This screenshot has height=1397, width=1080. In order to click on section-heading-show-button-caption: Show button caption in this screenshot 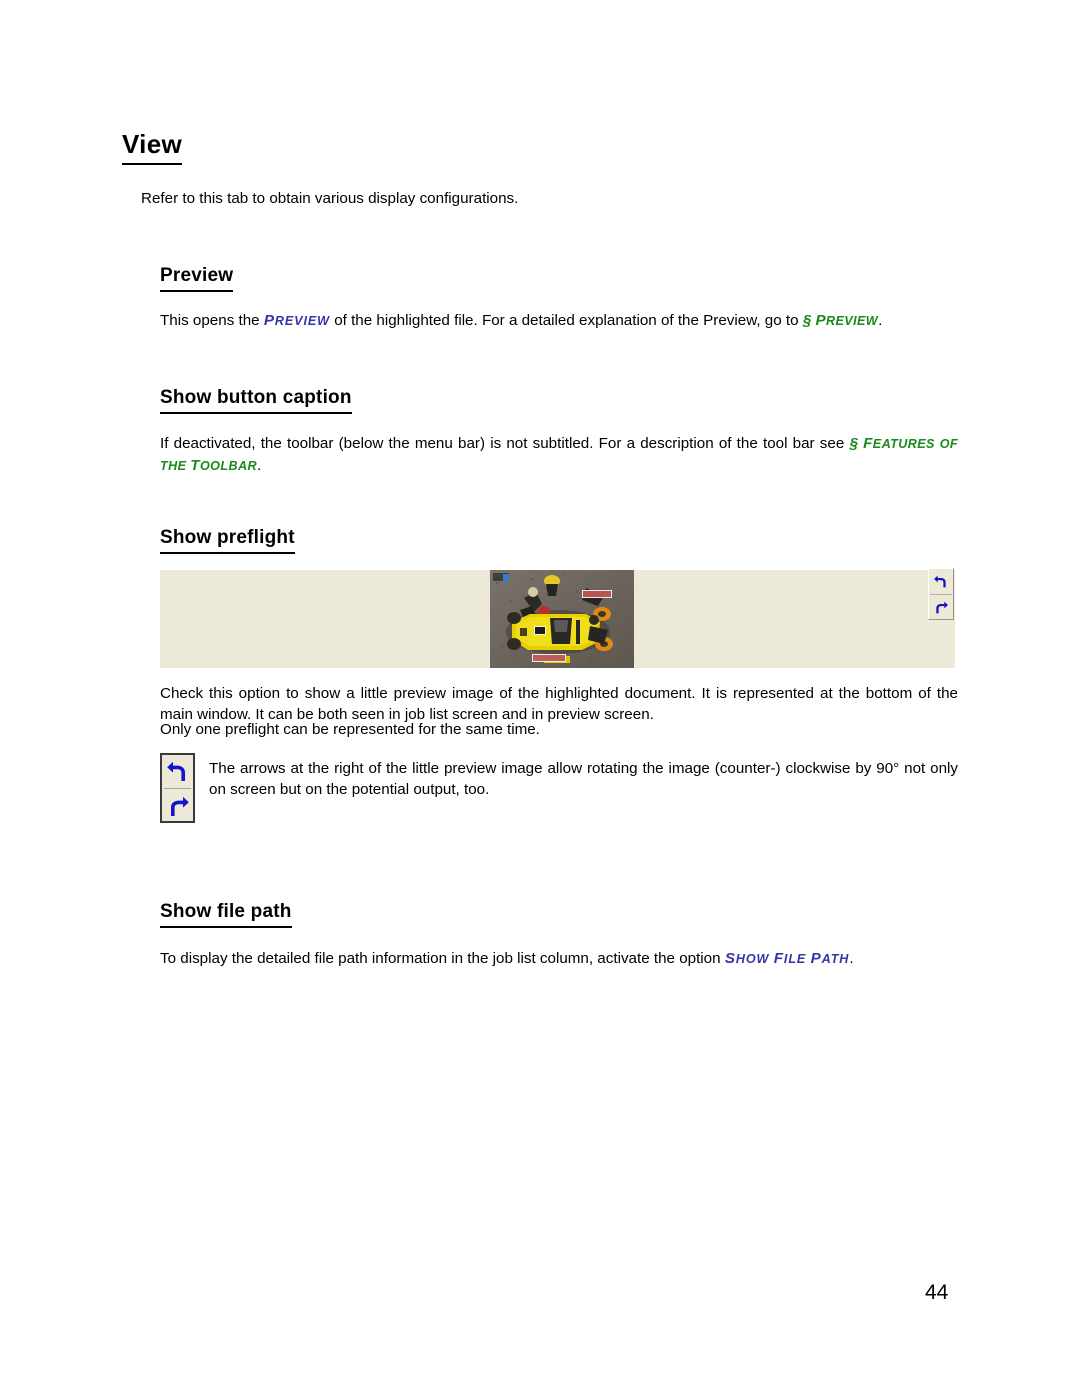, I will do `click(256, 400)`.